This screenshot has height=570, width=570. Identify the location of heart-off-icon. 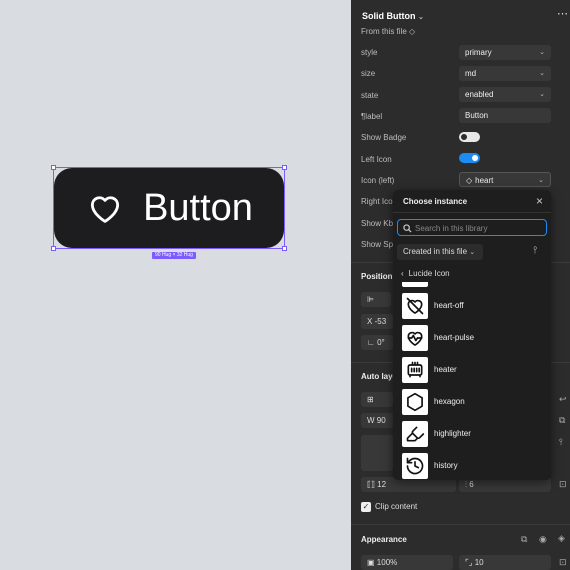
(415, 306).